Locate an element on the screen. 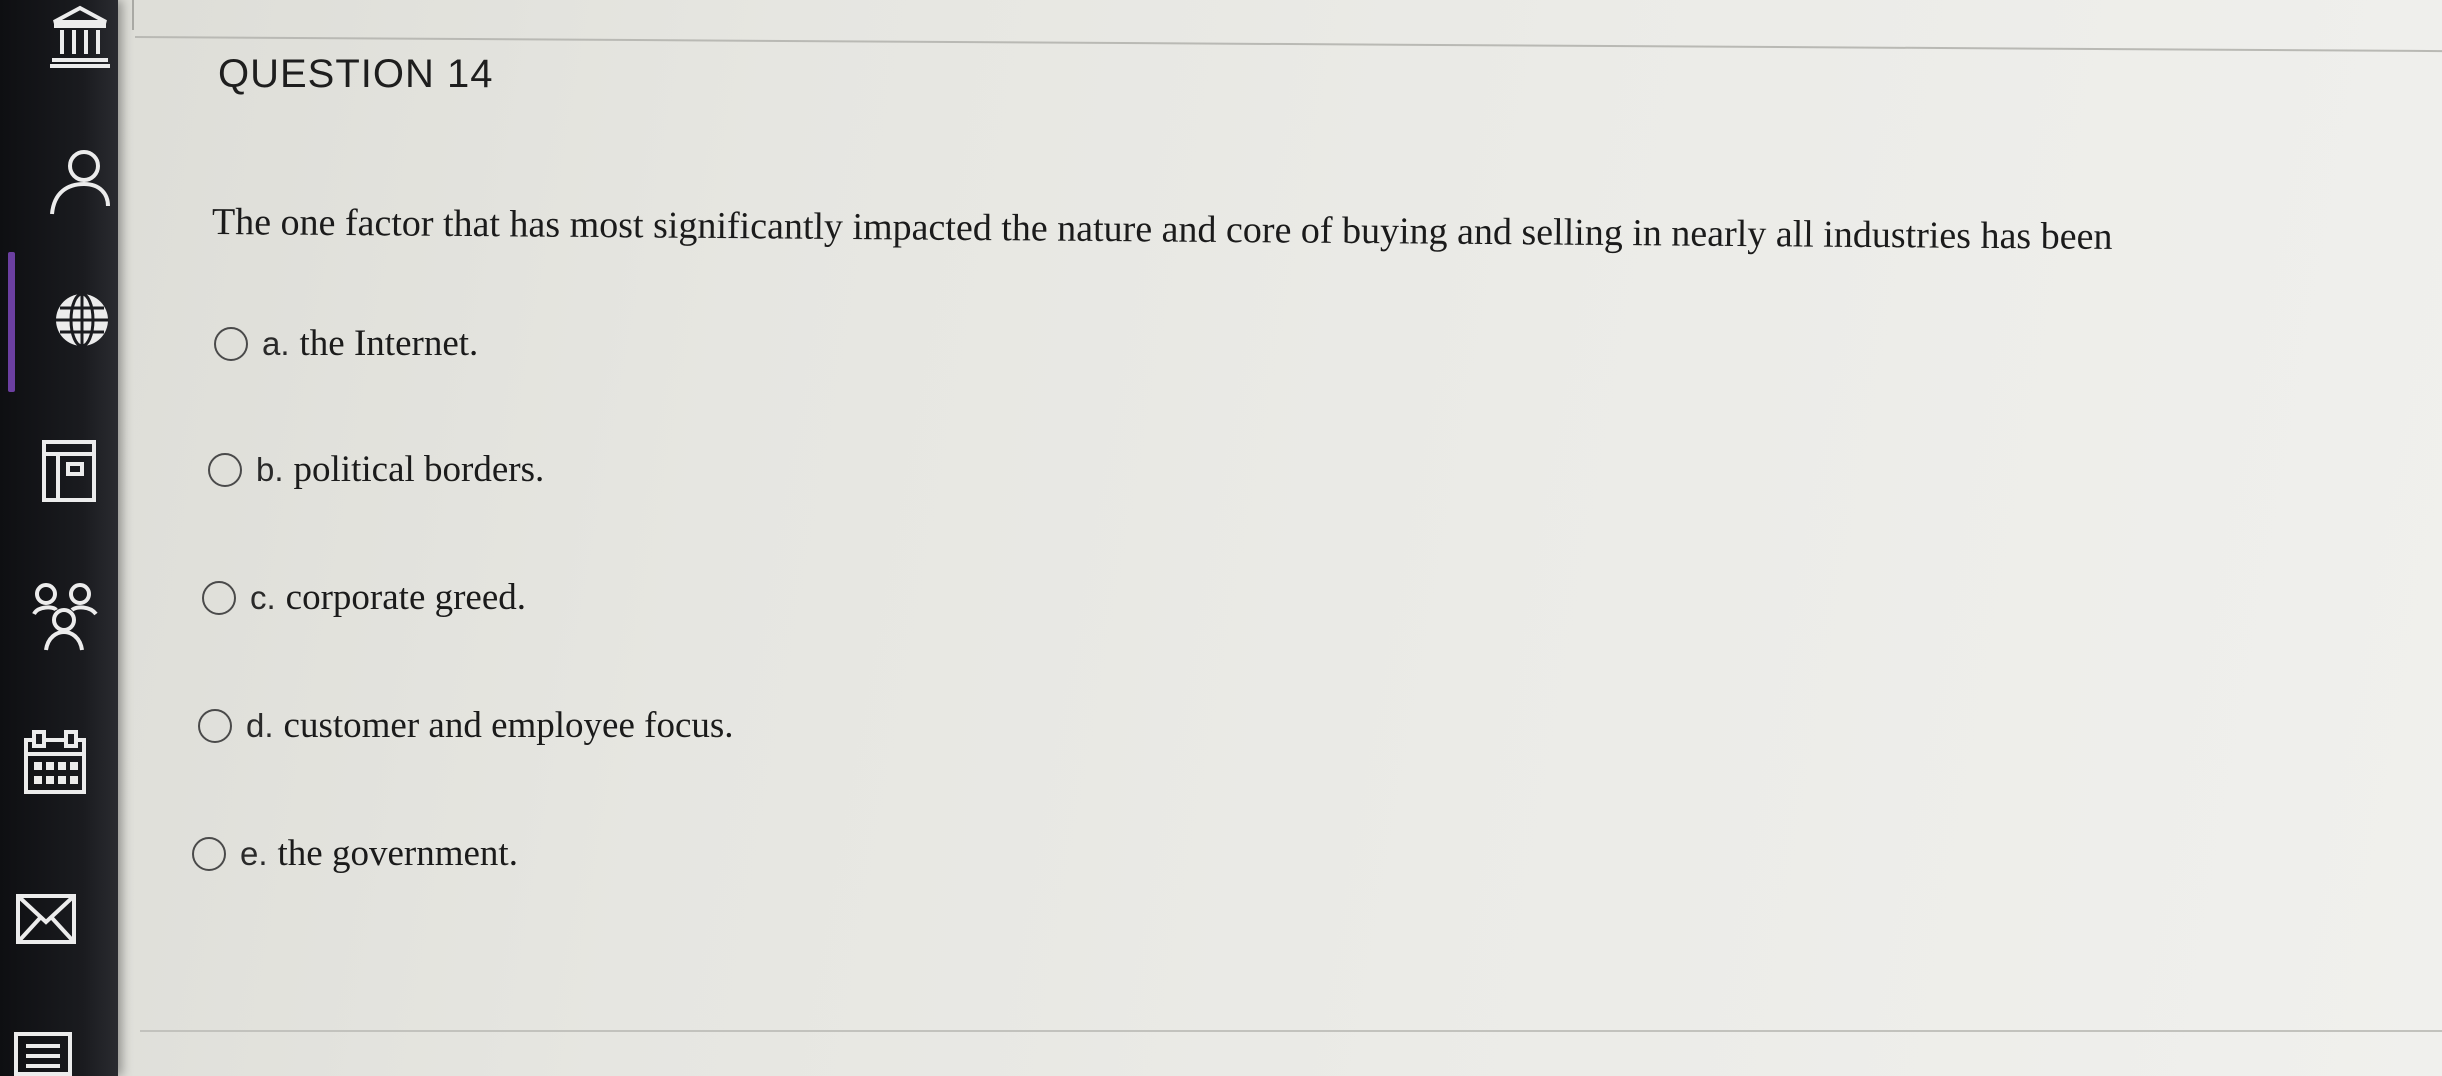 The height and width of the screenshot is (1076, 2442). answer-option-b: b. political borders. is located at coordinates (376, 469).